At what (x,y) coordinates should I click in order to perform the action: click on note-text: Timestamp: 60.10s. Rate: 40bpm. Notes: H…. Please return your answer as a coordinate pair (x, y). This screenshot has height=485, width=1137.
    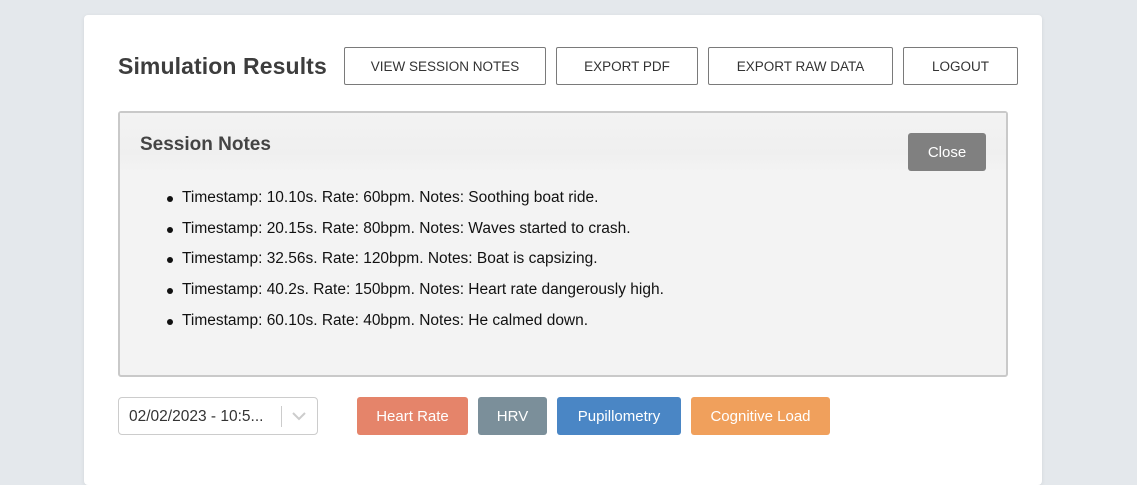
    Looking at the image, I should click on (385, 320).